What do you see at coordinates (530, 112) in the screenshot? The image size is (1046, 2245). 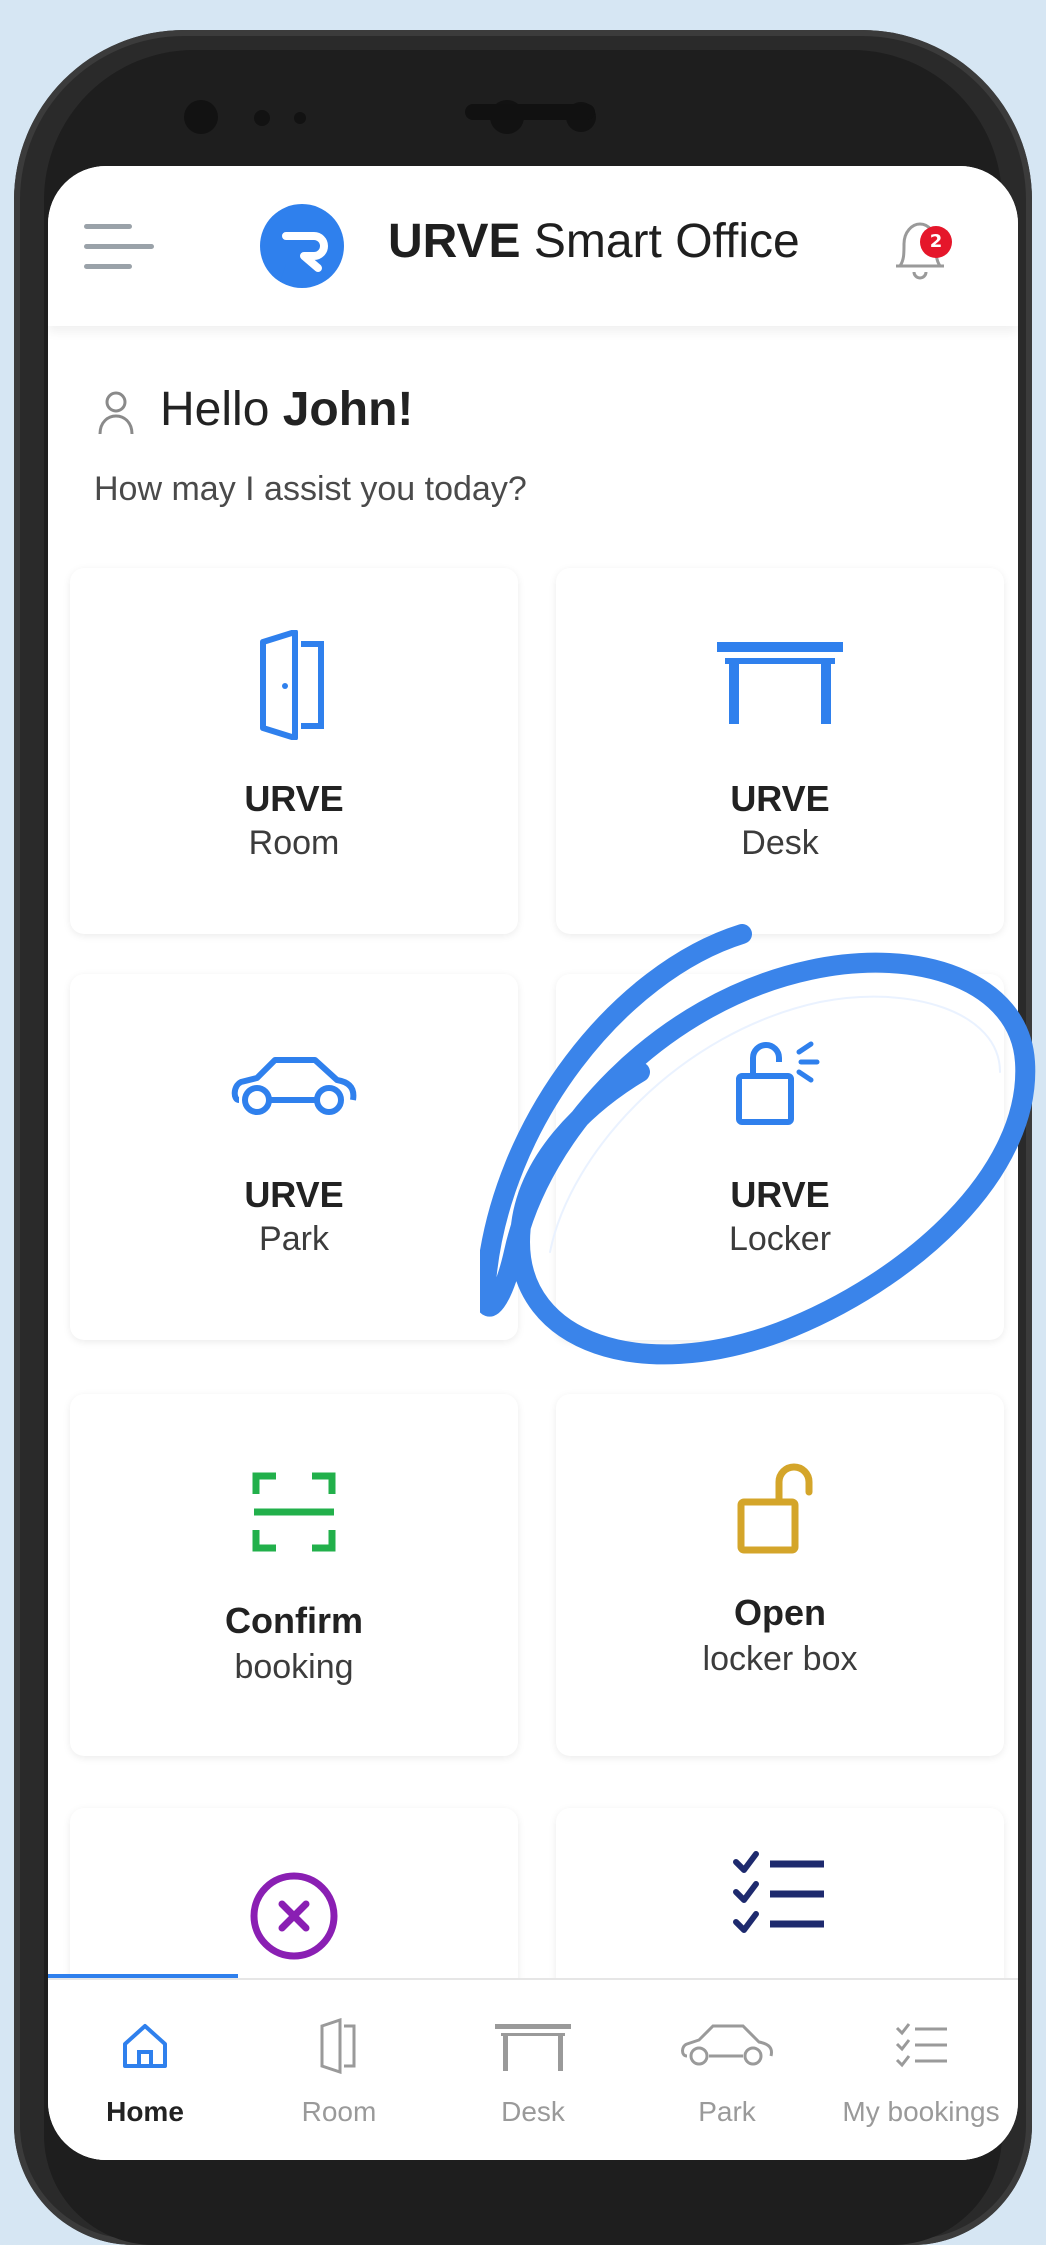 I see `speaker-grille` at bounding box center [530, 112].